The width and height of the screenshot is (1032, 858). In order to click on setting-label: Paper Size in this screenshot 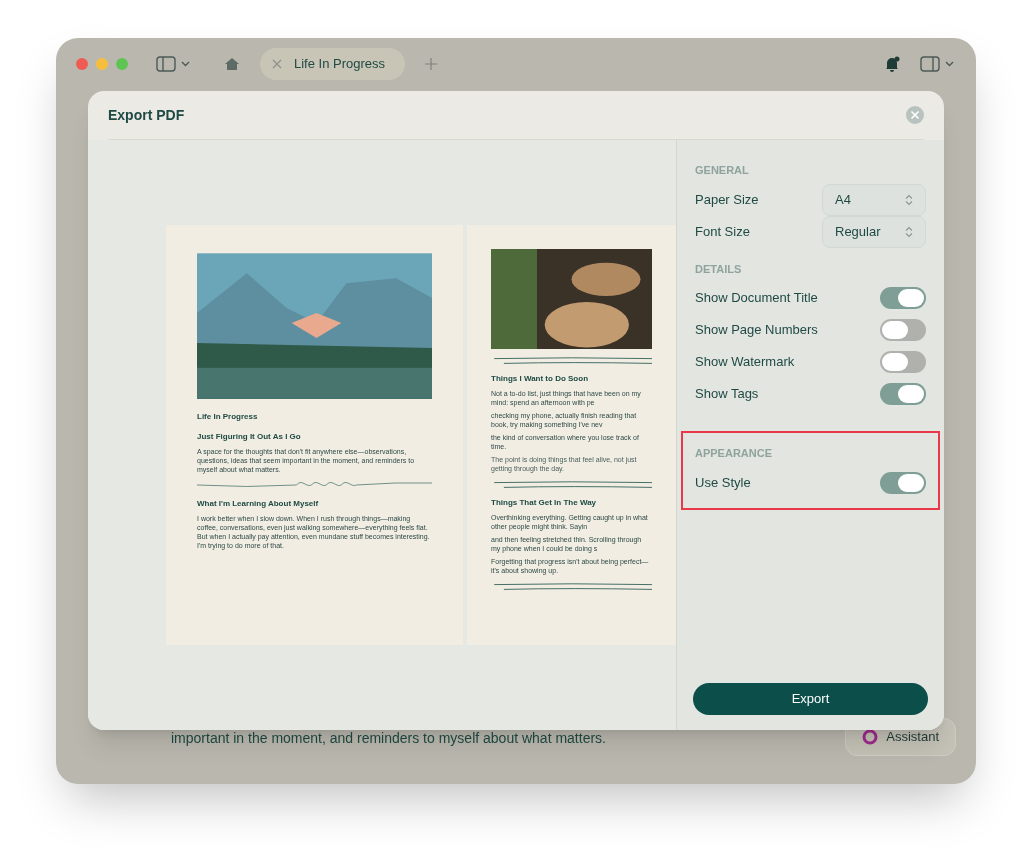, I will do `click(727, 199)`.